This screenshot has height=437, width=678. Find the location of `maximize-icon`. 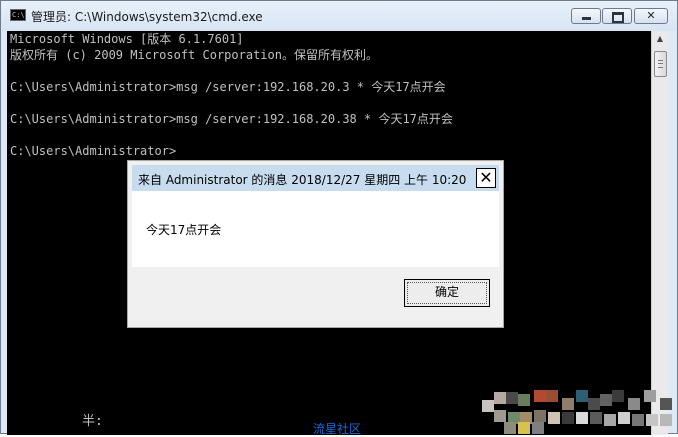

maximize-icon is located at coordinates (617, 16).